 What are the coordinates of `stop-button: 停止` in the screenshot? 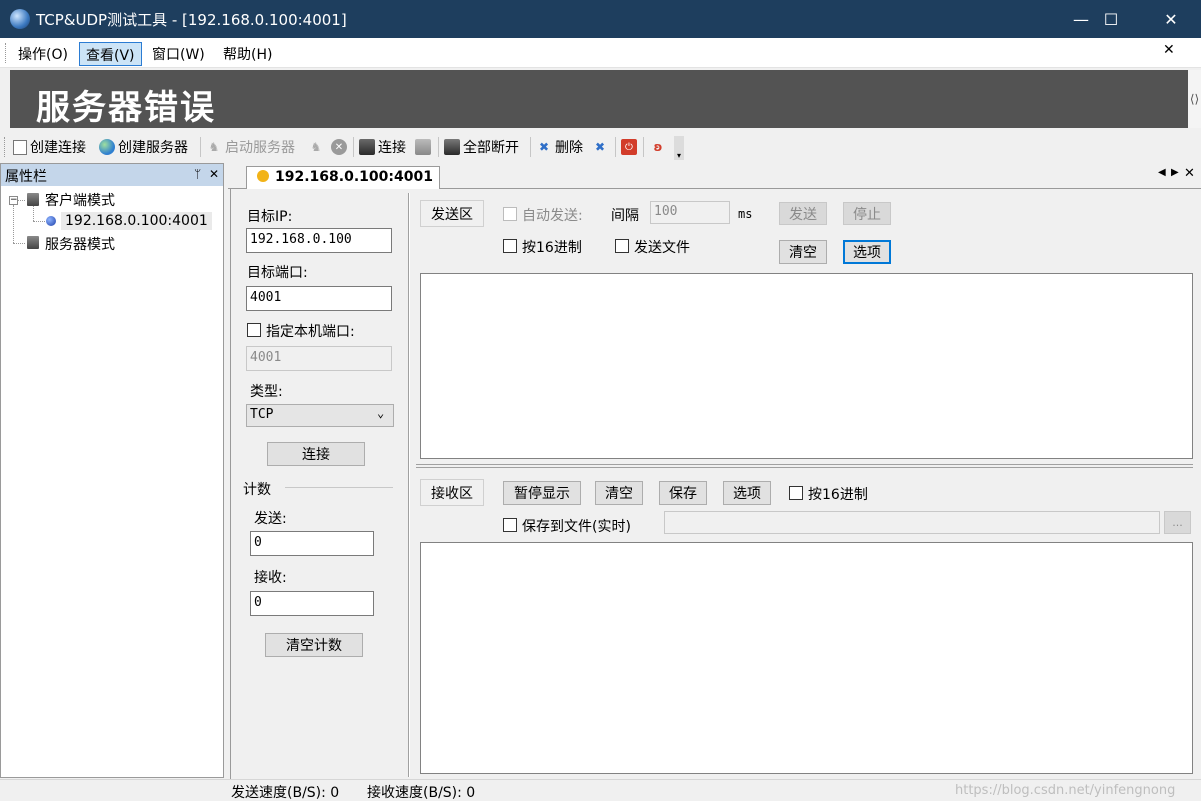 It's located at (867, 213).